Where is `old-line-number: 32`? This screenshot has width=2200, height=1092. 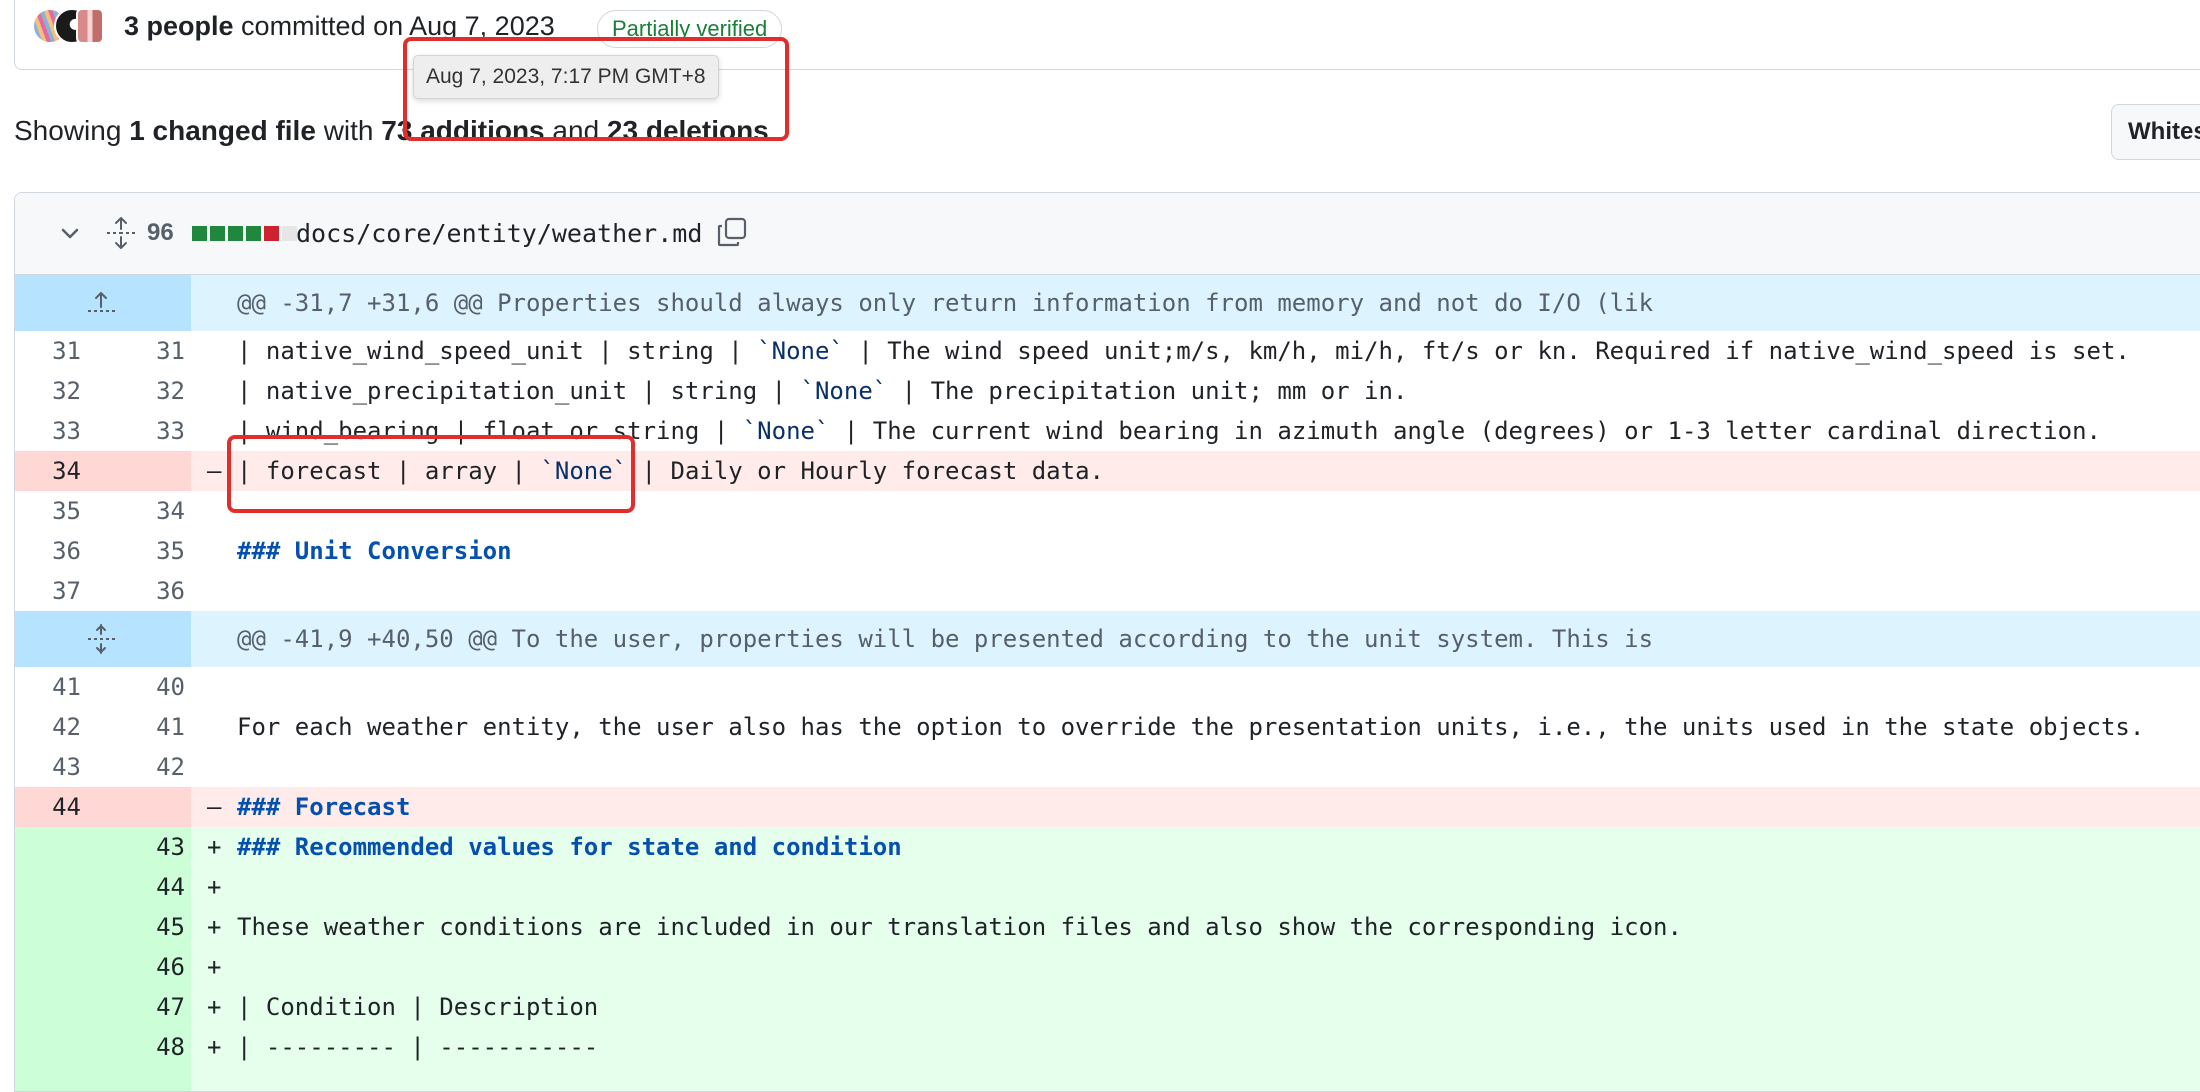 old-line-number: 32 is located at coordinates (48, 391).